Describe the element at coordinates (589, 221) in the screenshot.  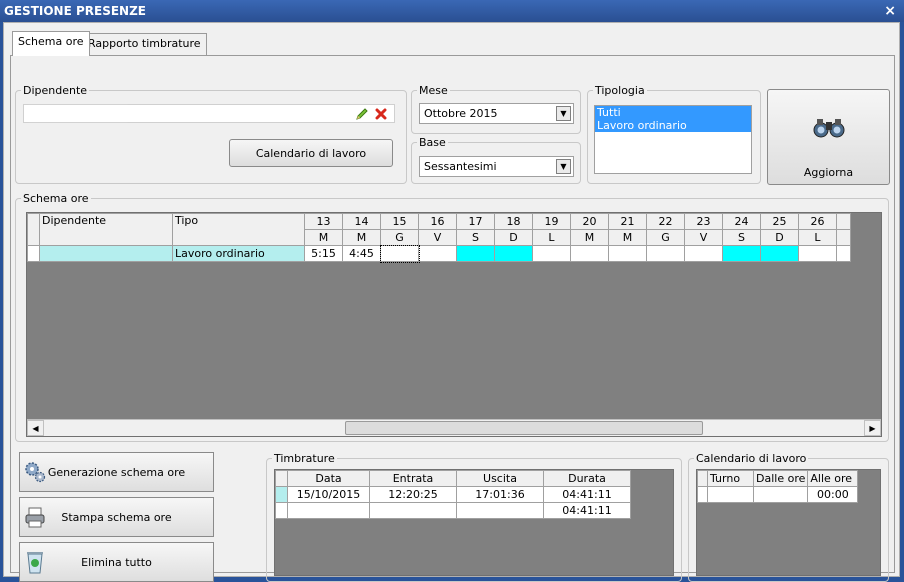
I see `day-number-header: 20` at that location.